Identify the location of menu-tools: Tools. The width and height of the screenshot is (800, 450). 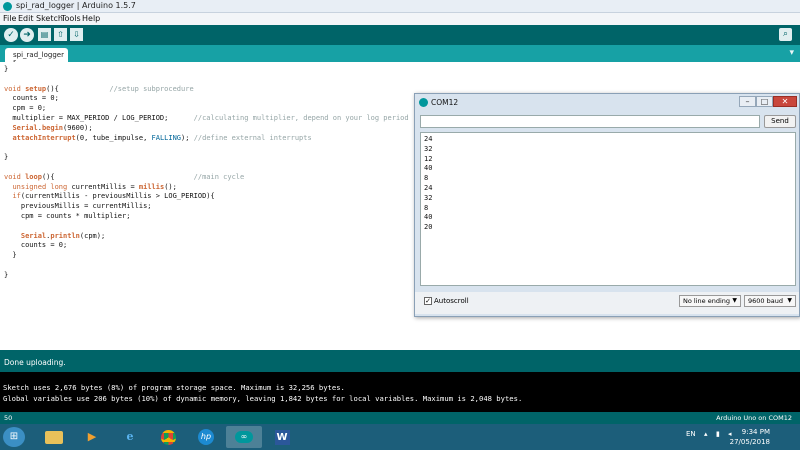
(71, 18).